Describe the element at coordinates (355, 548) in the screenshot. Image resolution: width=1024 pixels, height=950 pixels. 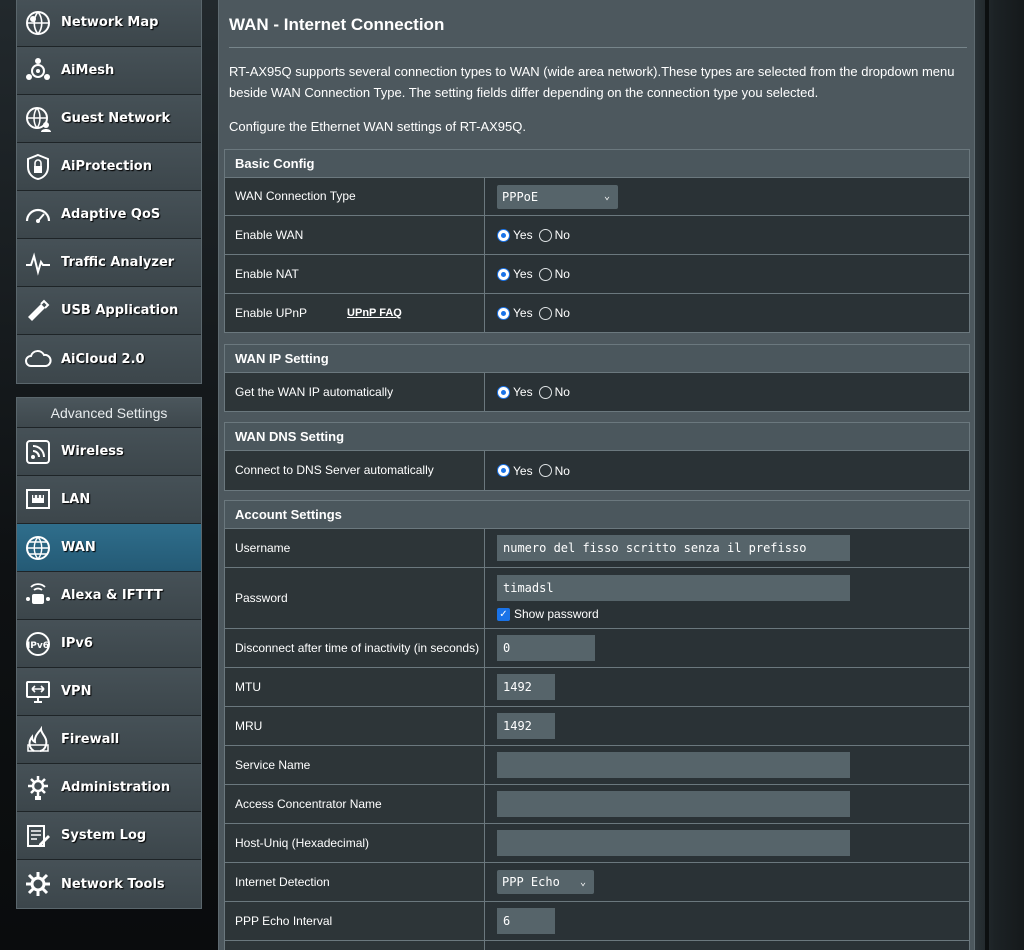
I see `row-label: Username` at that location.